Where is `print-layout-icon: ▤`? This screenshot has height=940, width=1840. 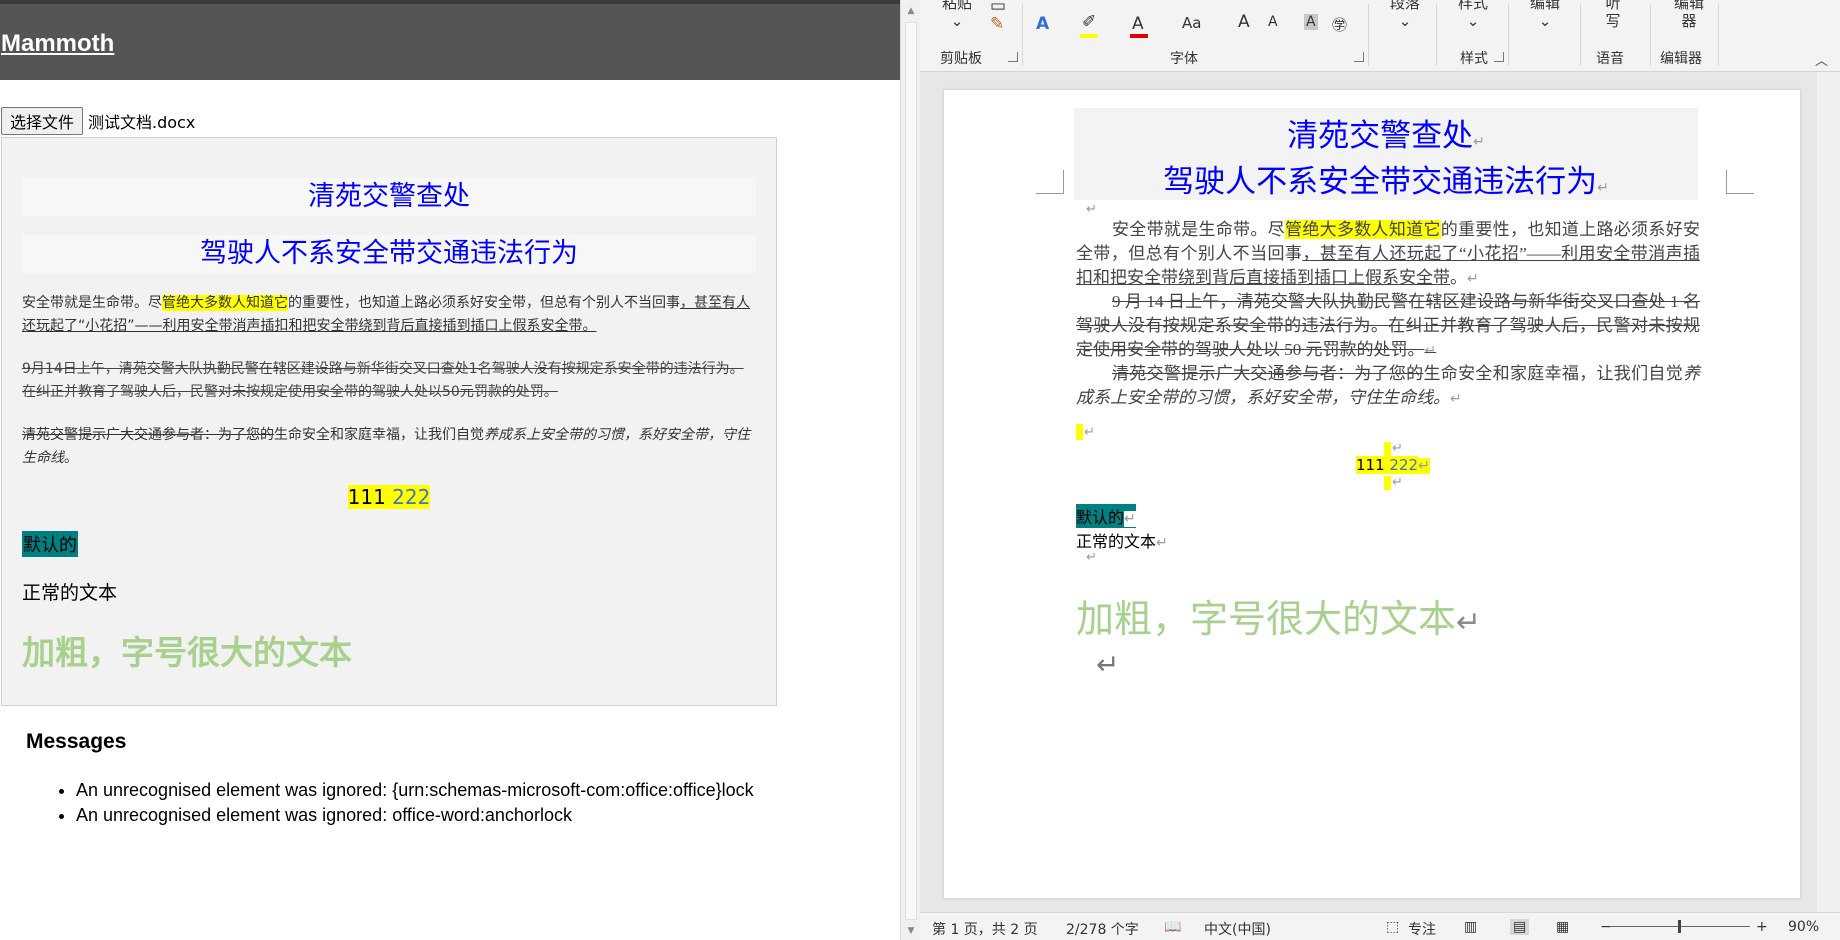 print-layout-icon: ▤ is located at coordinates (1520, 927).